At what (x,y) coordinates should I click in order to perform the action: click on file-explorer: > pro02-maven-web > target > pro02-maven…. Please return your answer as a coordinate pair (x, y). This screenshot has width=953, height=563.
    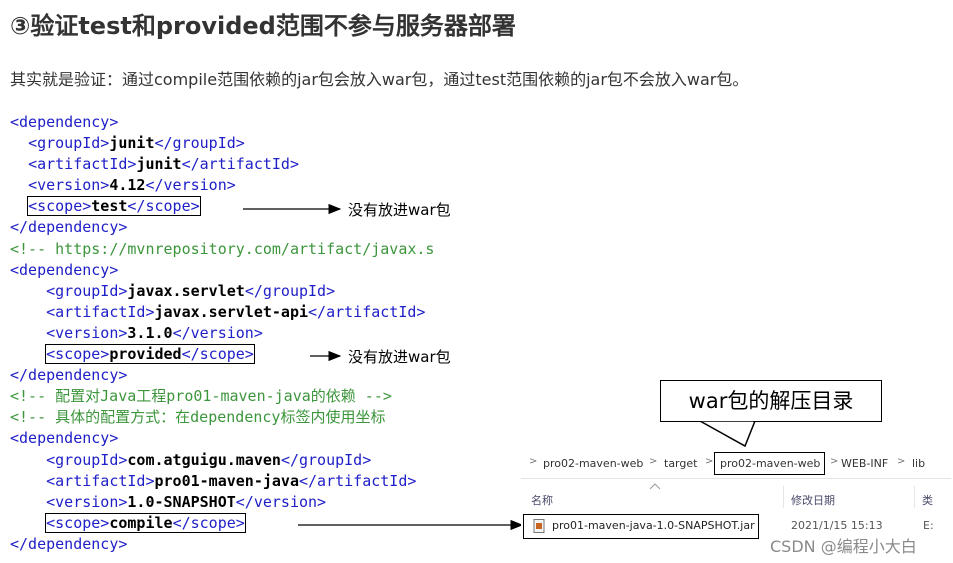
    Looking at the image, I should click on (736, 497).